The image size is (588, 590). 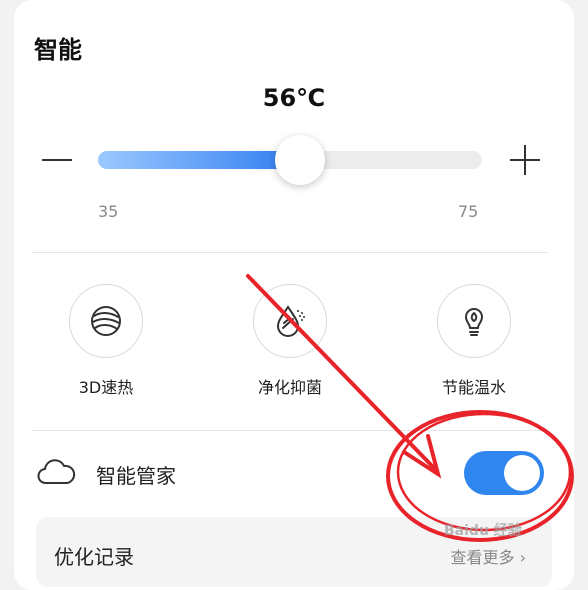 What do you see at coordinates (58, 50) in the screenshot?
I see `section-title: 智能` at bounding box center [58, 50].